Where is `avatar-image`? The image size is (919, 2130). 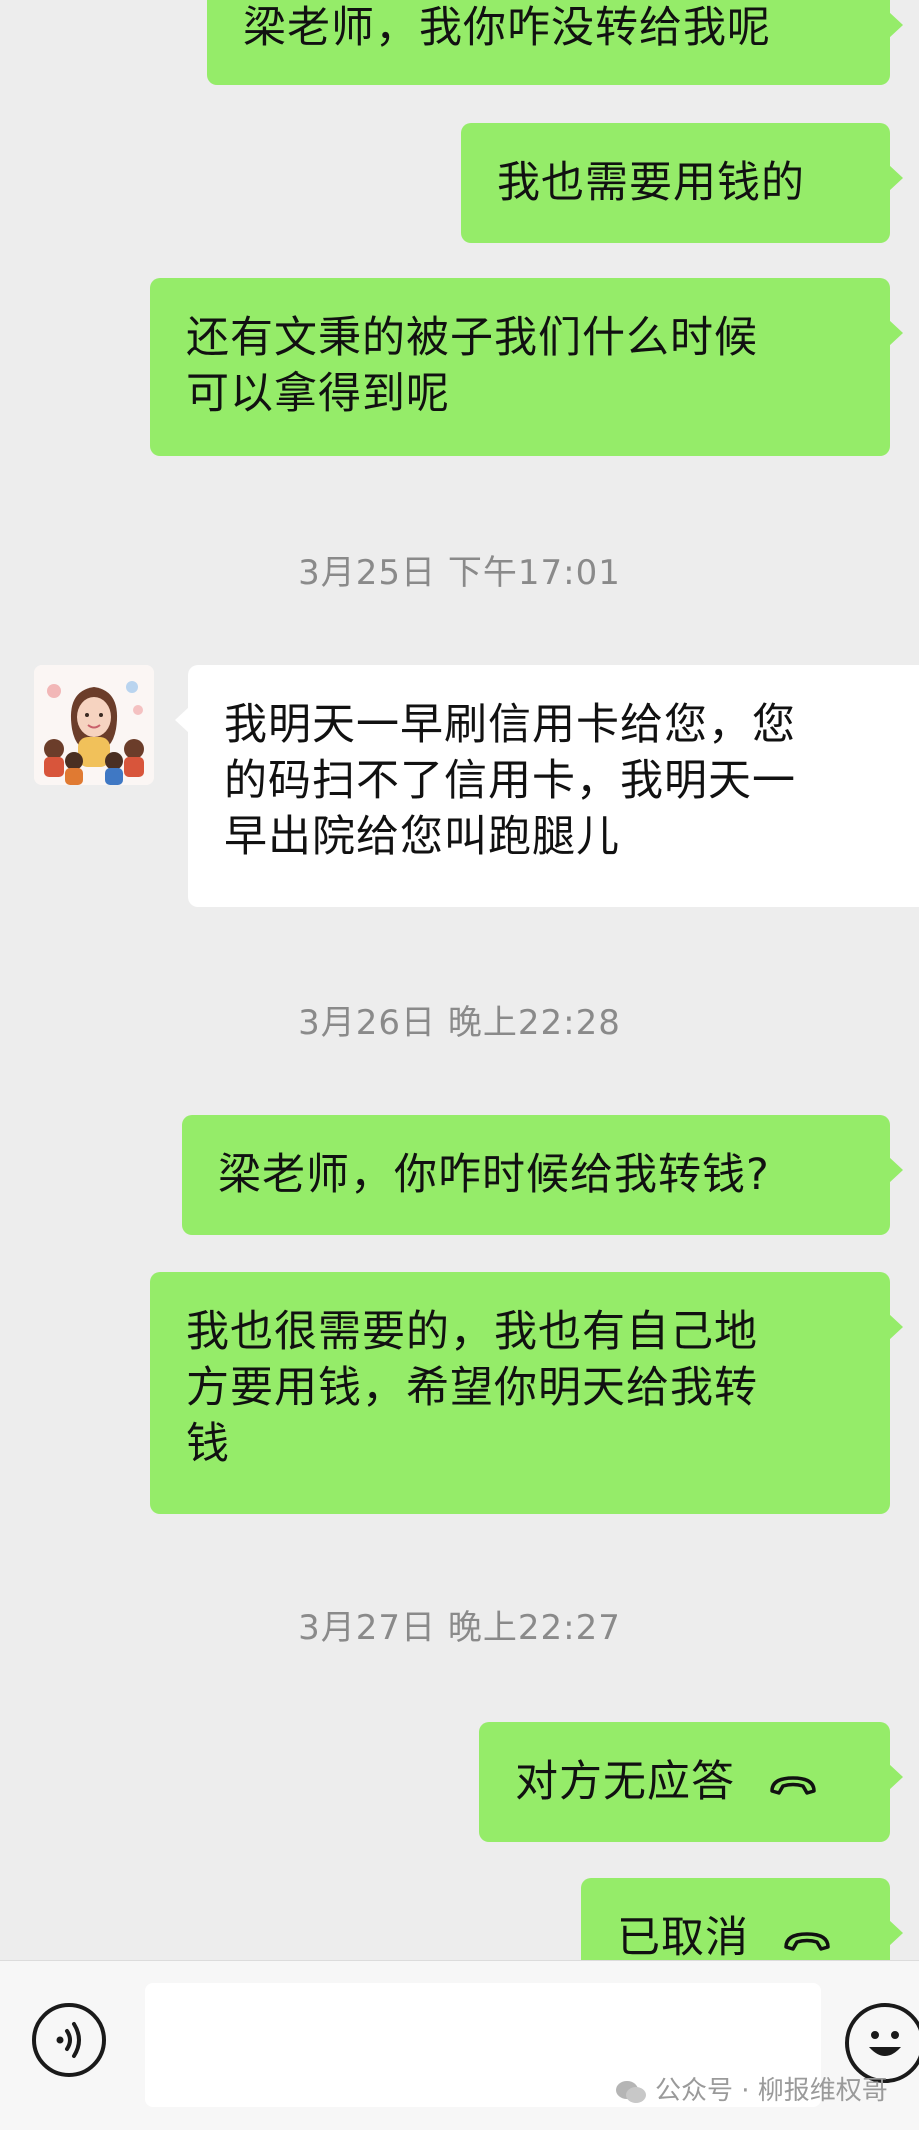 avatar-image is located at coordinates (94, 725).